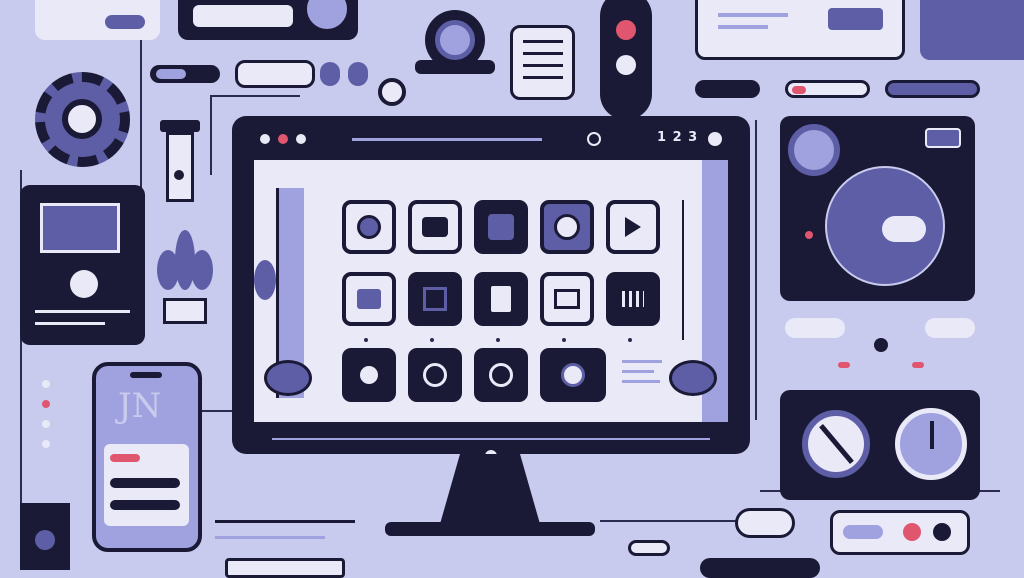  I want to click on dial-panel, so click(880, 445).